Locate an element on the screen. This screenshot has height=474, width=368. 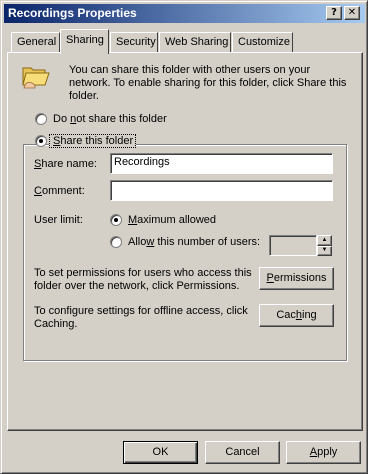
tab-label: Security is located at coordinates (136, 42).